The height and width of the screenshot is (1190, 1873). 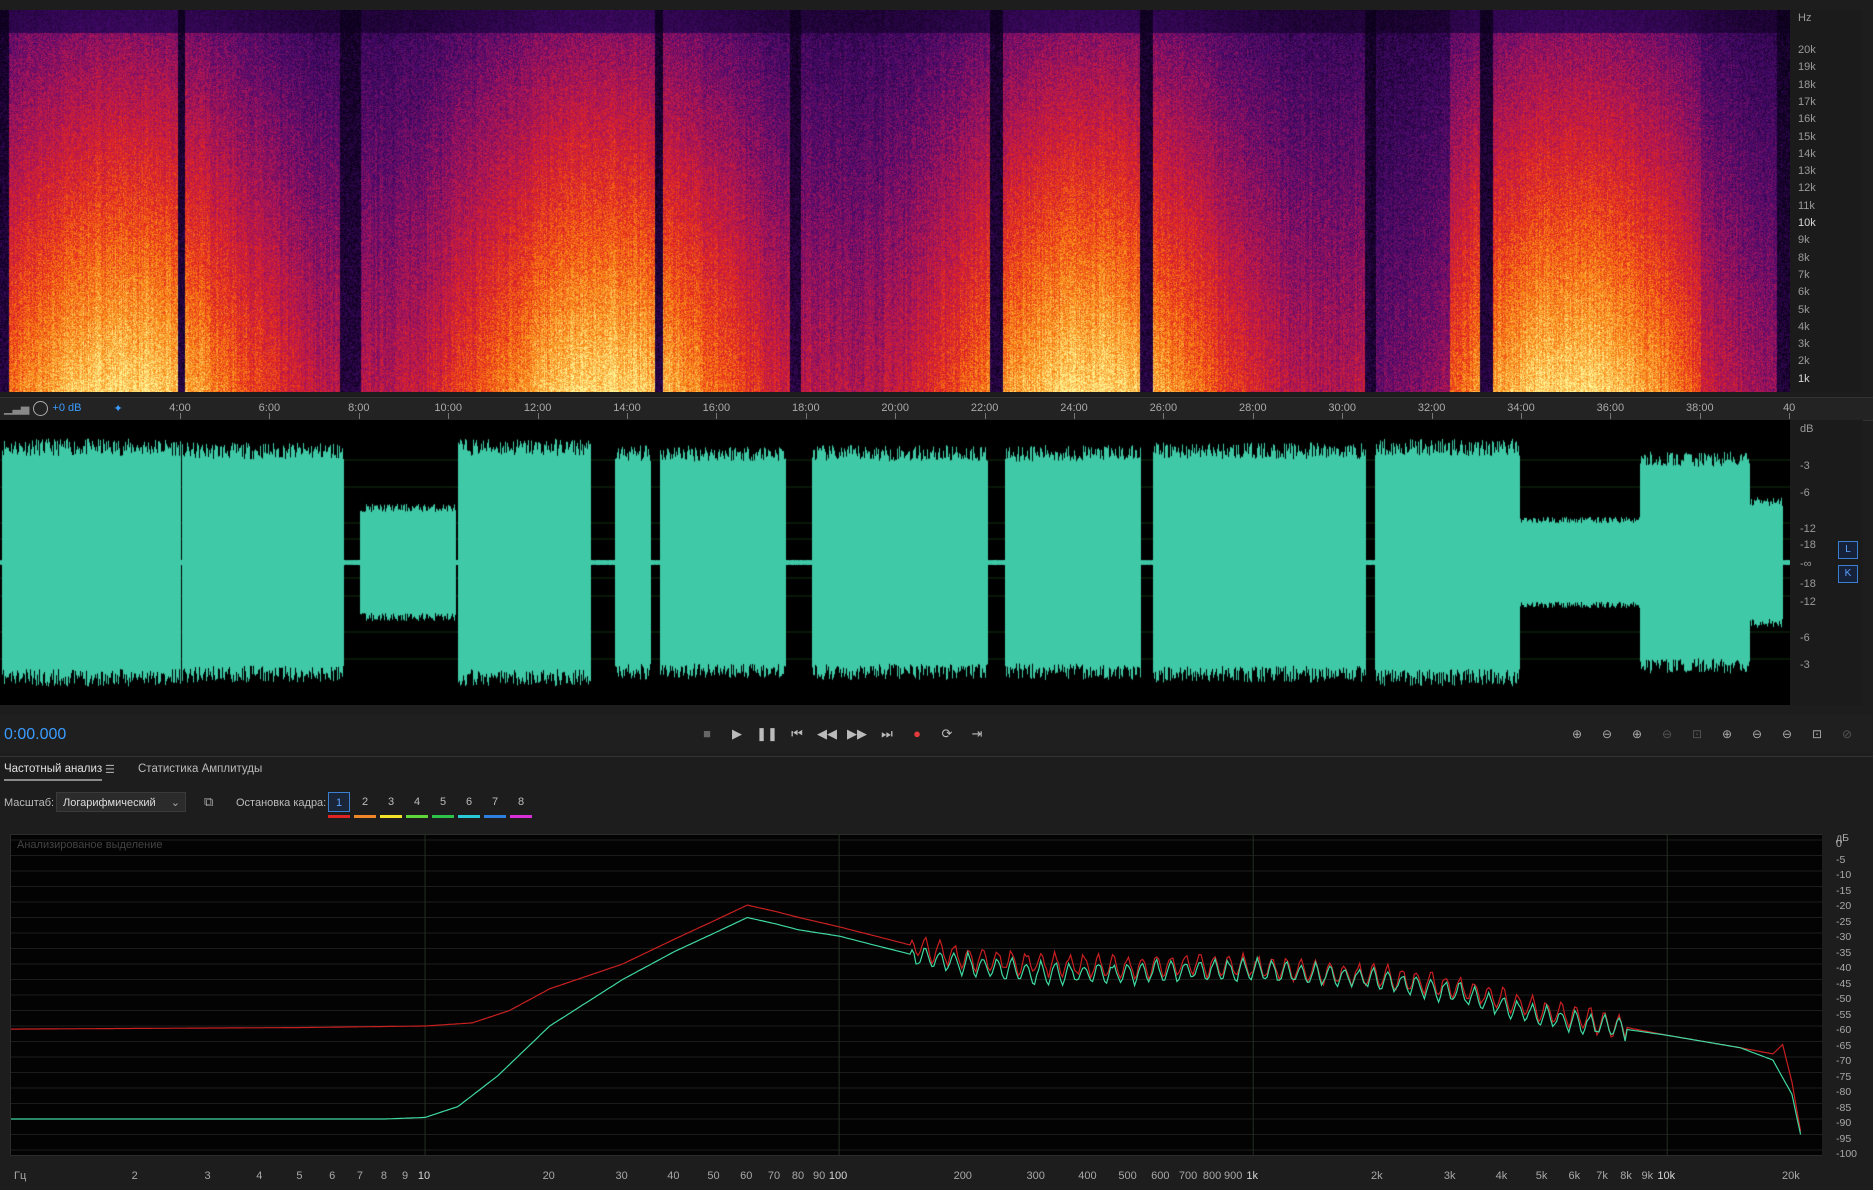 What do you see at coordinates (857, 734) in the screenshot?
I see `fast-forward-icon: ▶▶` at bounding box center [857, 734].